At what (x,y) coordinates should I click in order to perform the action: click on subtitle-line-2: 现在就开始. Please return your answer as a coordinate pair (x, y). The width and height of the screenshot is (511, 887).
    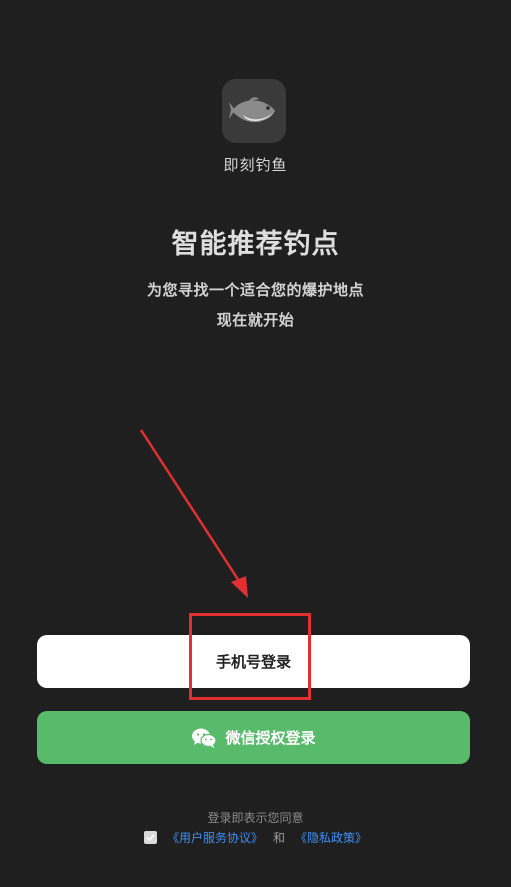
    Looking at the image, I should click on (255, 320).